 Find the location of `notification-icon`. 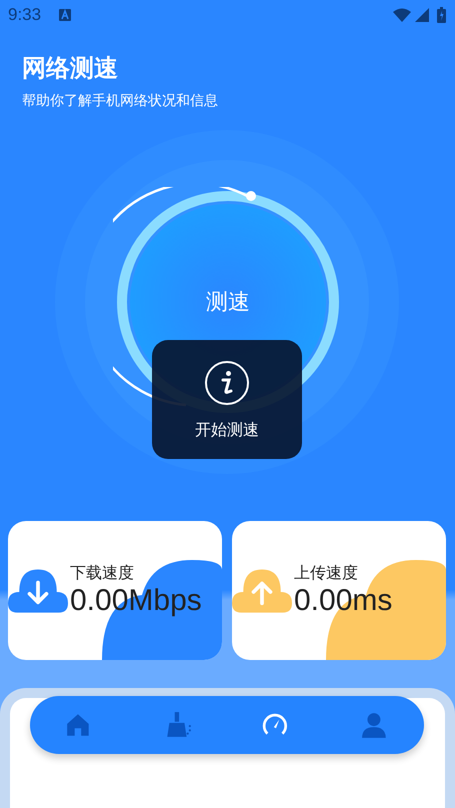

notification-icon is located at coordinates (65, 15).